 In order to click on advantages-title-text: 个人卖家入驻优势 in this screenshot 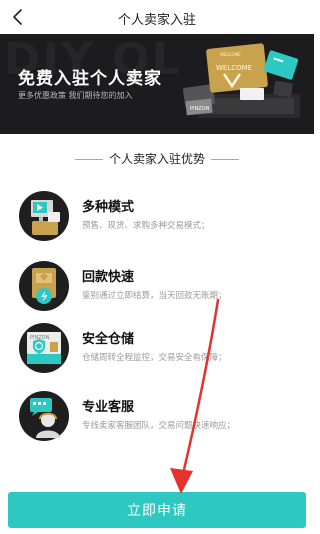, I will do `click(156, 159)`.